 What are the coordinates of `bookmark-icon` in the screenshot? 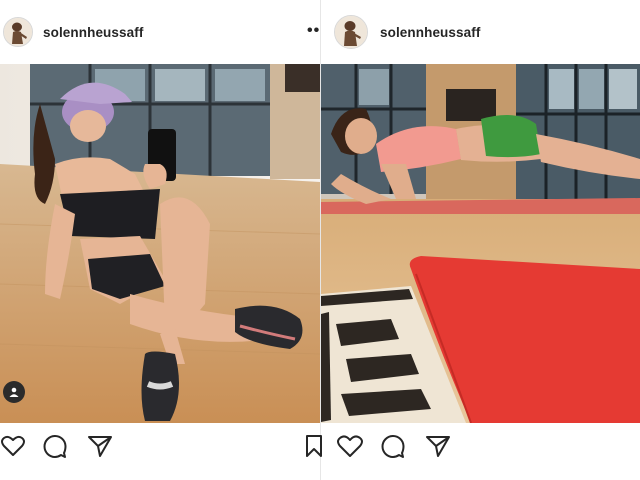 It's located at (318, 448).